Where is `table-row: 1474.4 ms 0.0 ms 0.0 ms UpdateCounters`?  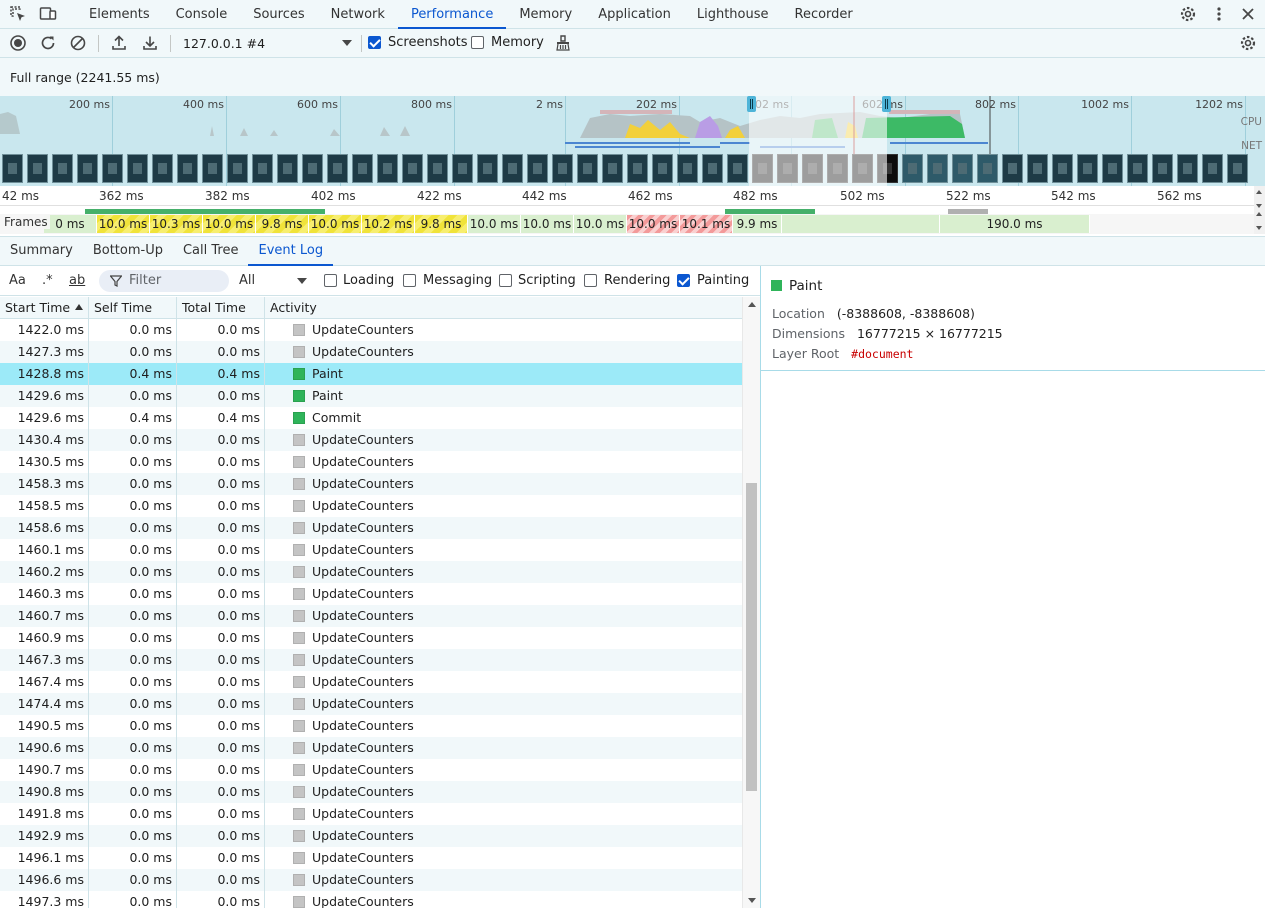 table-row: 1474.4 ms 0.0 ms 0.0 ms UpdateCounters is located at coordinates (371, 704).